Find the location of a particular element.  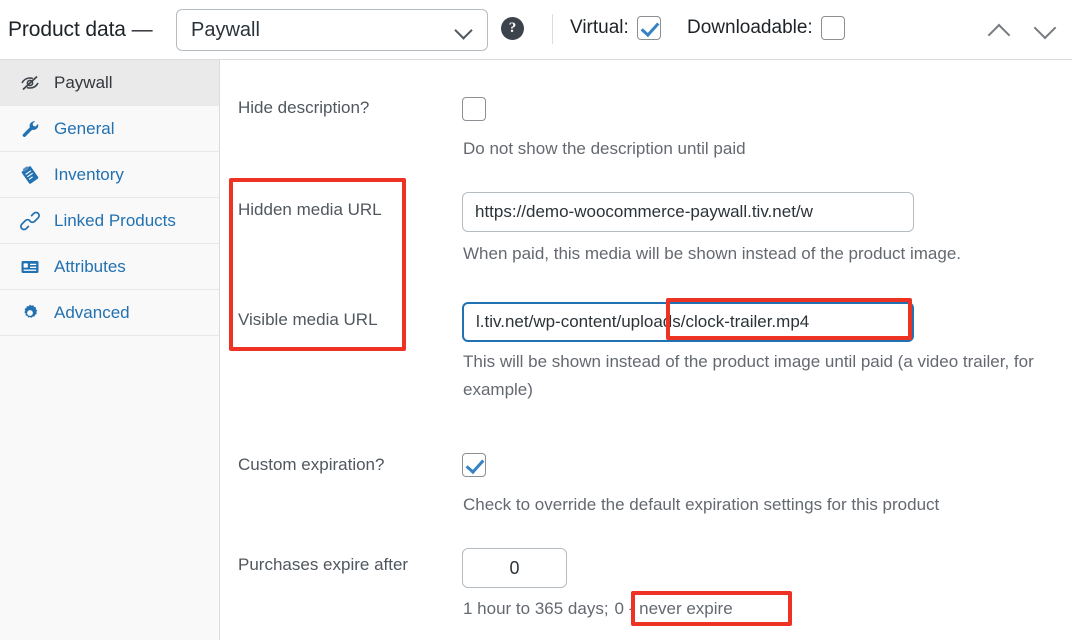

expire-help-prefix: 1 hour to 365 days; is located at coordinates (536, 608).